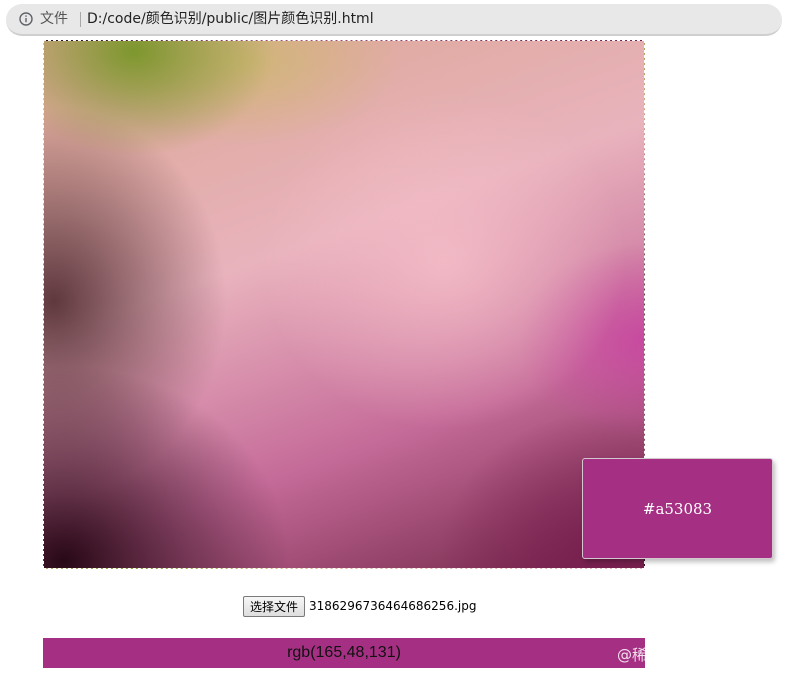 This screenshot has width=788, height=684. Describe the element at coordinates (230, 19) in the screenshot. I see `url-text: D:/code/颜色识别/public/图片颜色识别.html` at that location.